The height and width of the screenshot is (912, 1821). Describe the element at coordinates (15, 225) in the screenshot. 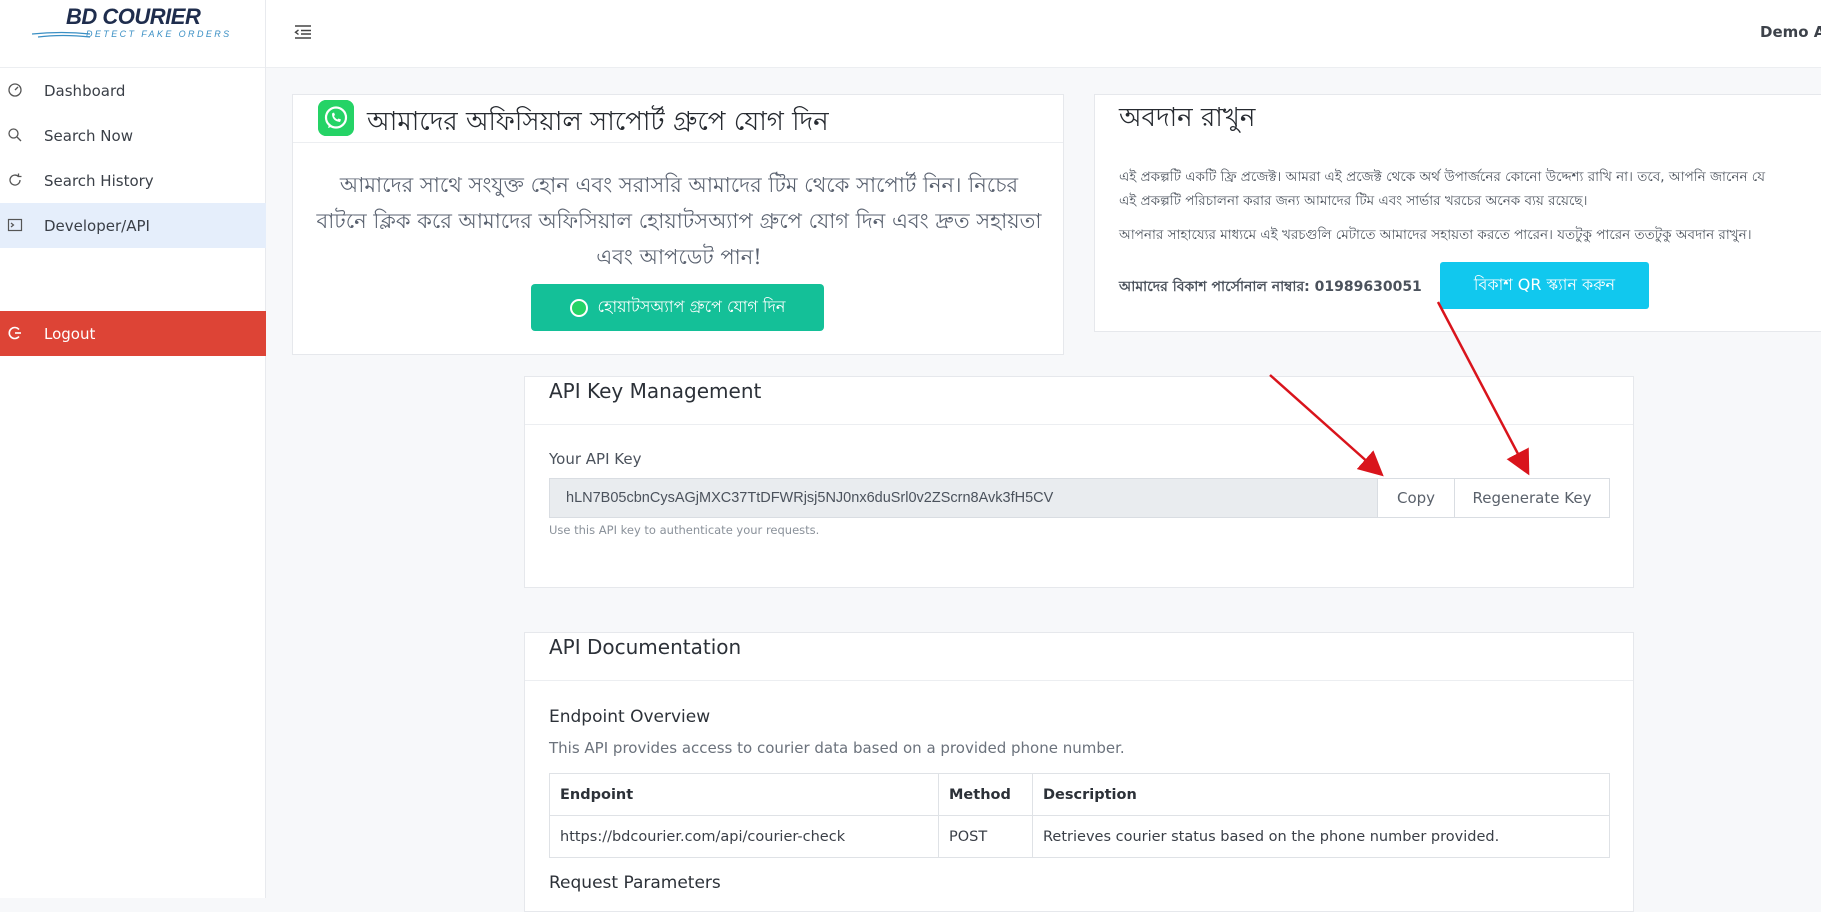

I see `terminal-icon` at that location.